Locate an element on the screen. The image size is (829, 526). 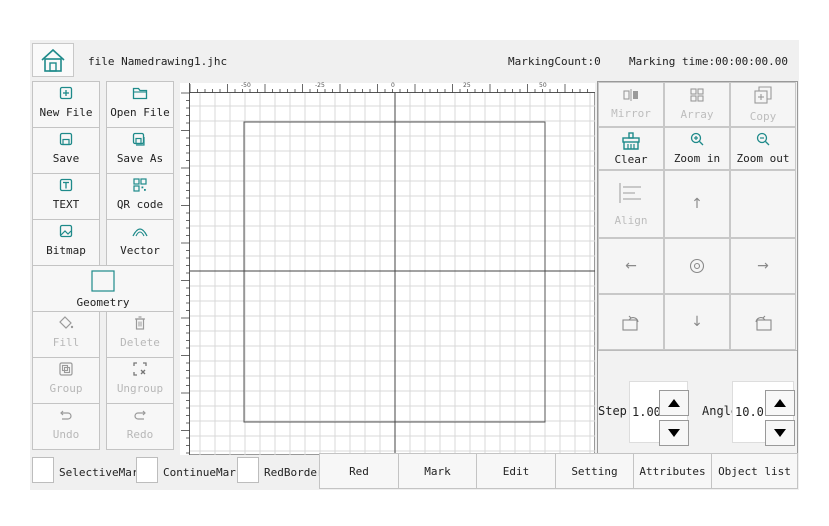
fill-button: Fill is located at coordinates (66, 334).